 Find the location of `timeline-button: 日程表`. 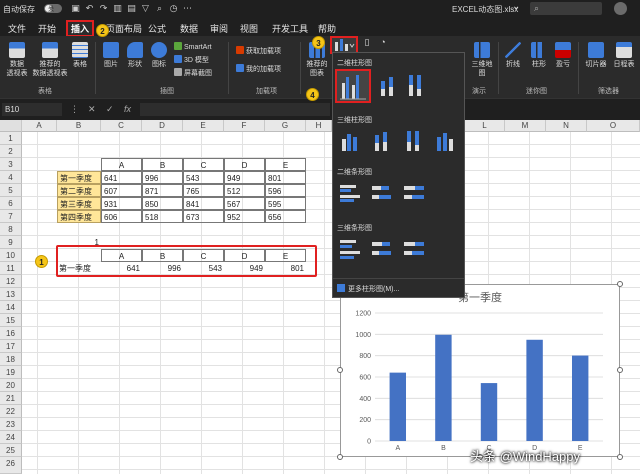

timeline-button: 日程表 is located at coordinates (624, 55).